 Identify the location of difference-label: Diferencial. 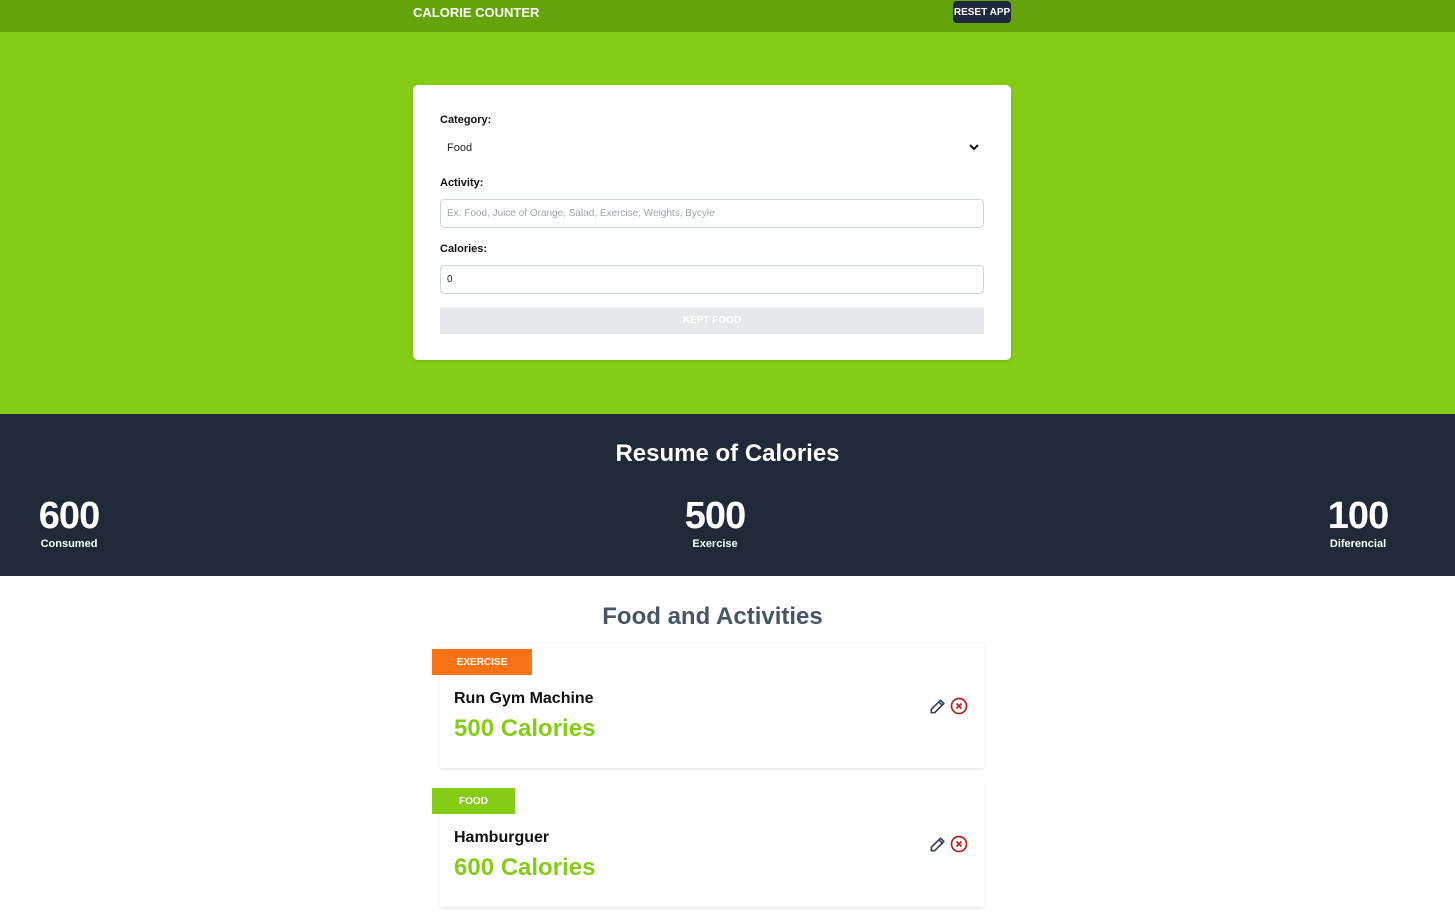
(1358, 544).